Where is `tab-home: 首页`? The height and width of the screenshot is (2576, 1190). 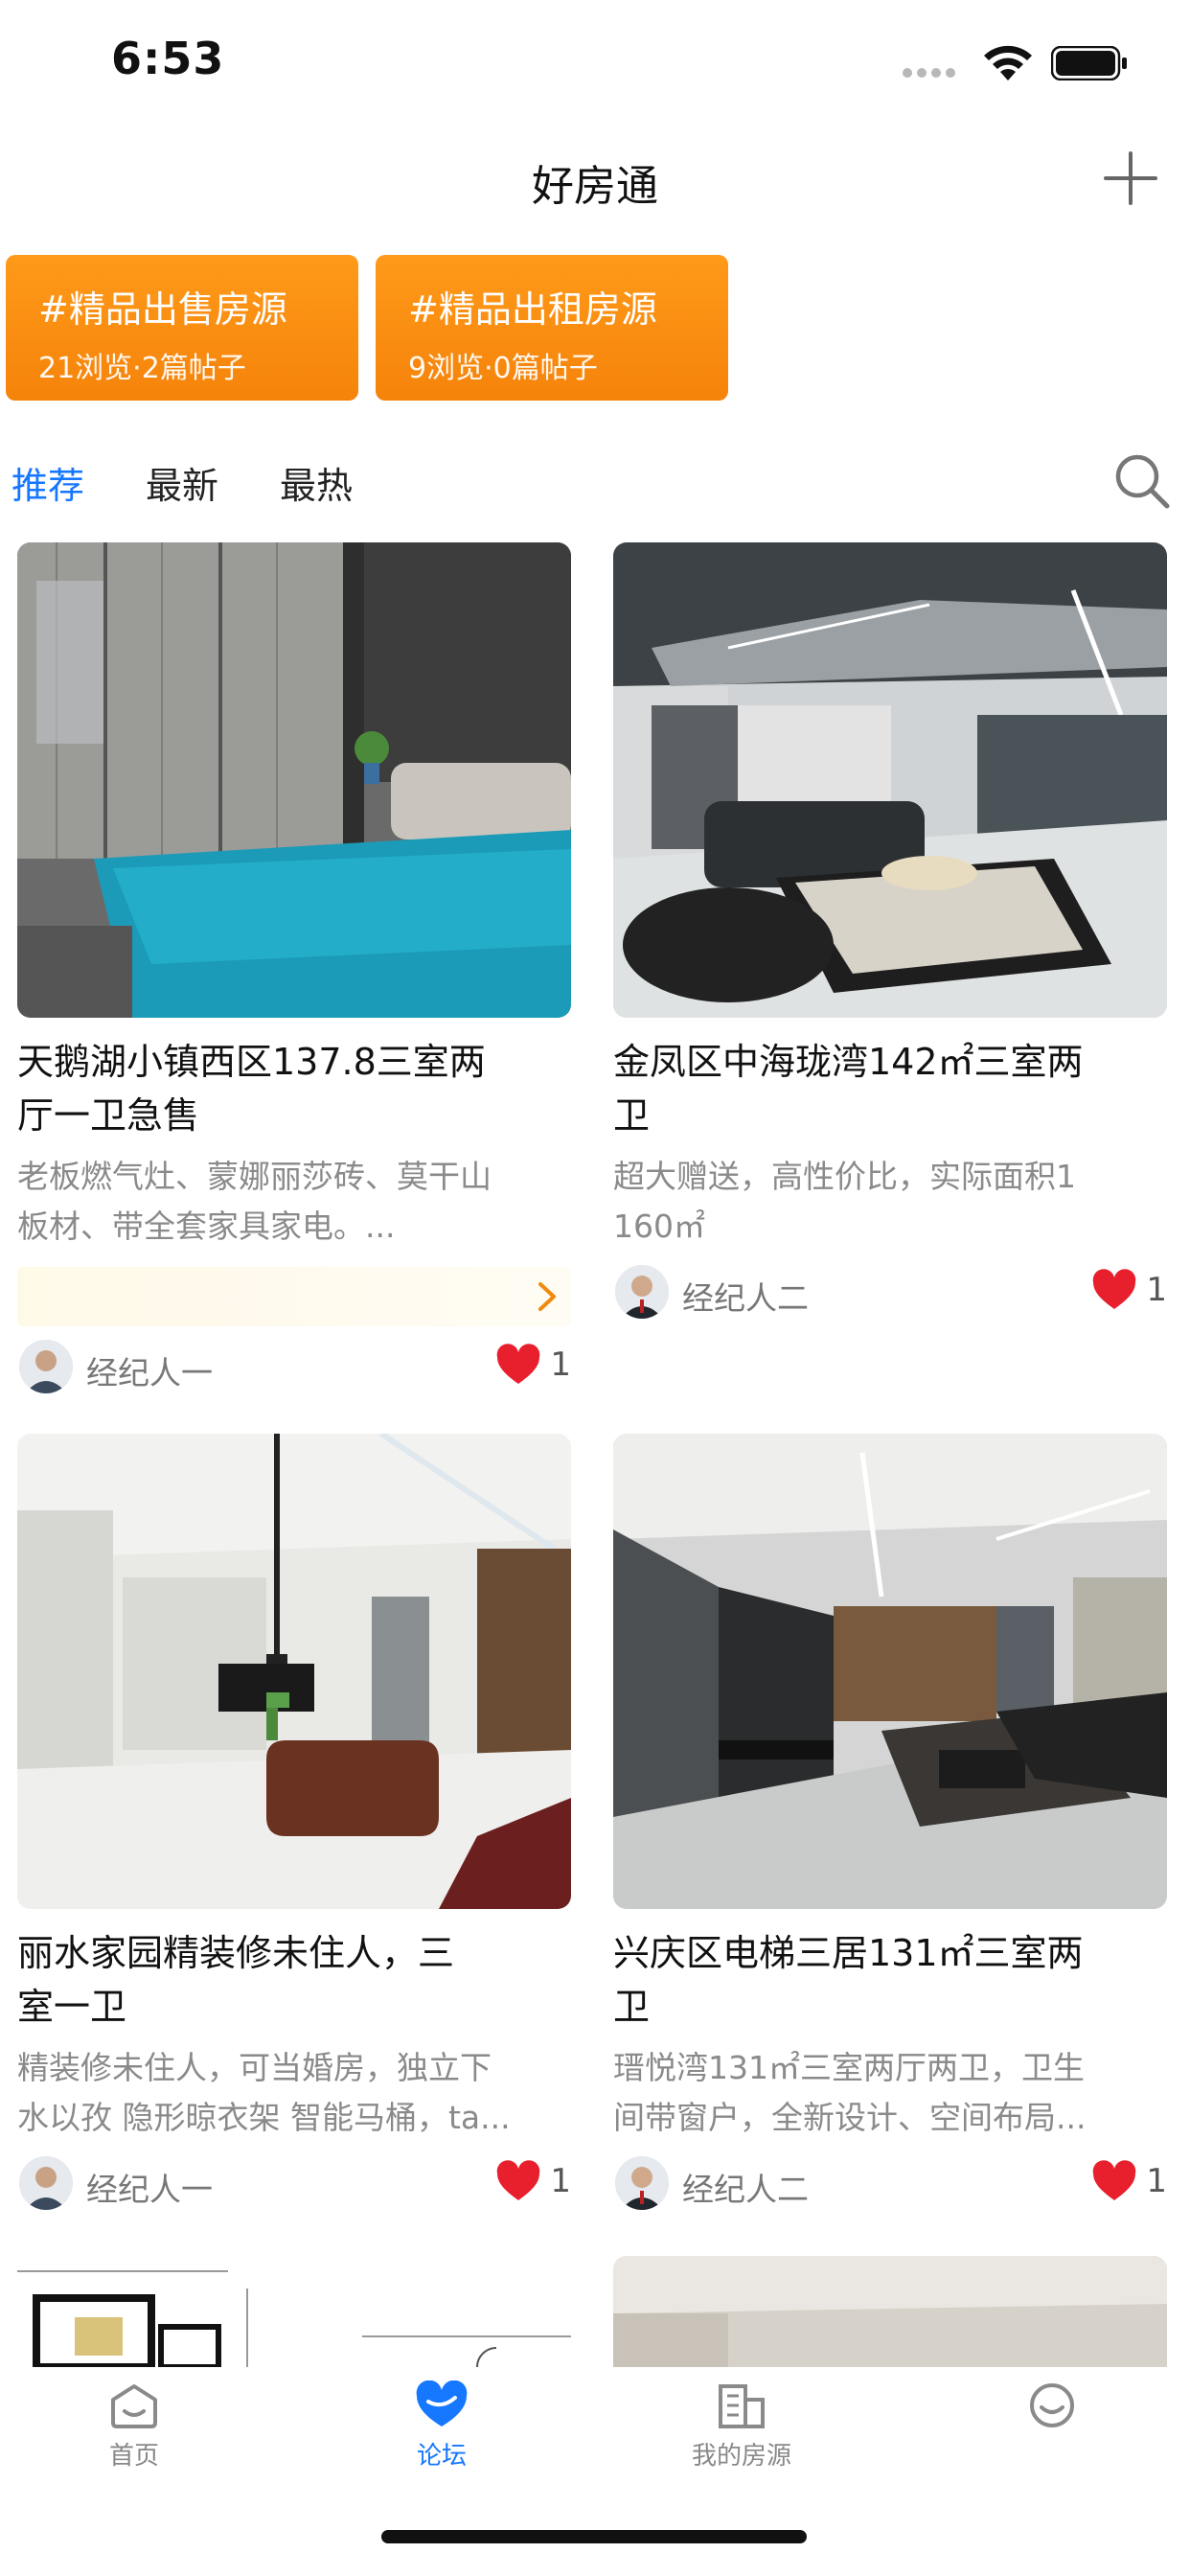
tab-home: 首页 is located at coordinates (134, 2426).